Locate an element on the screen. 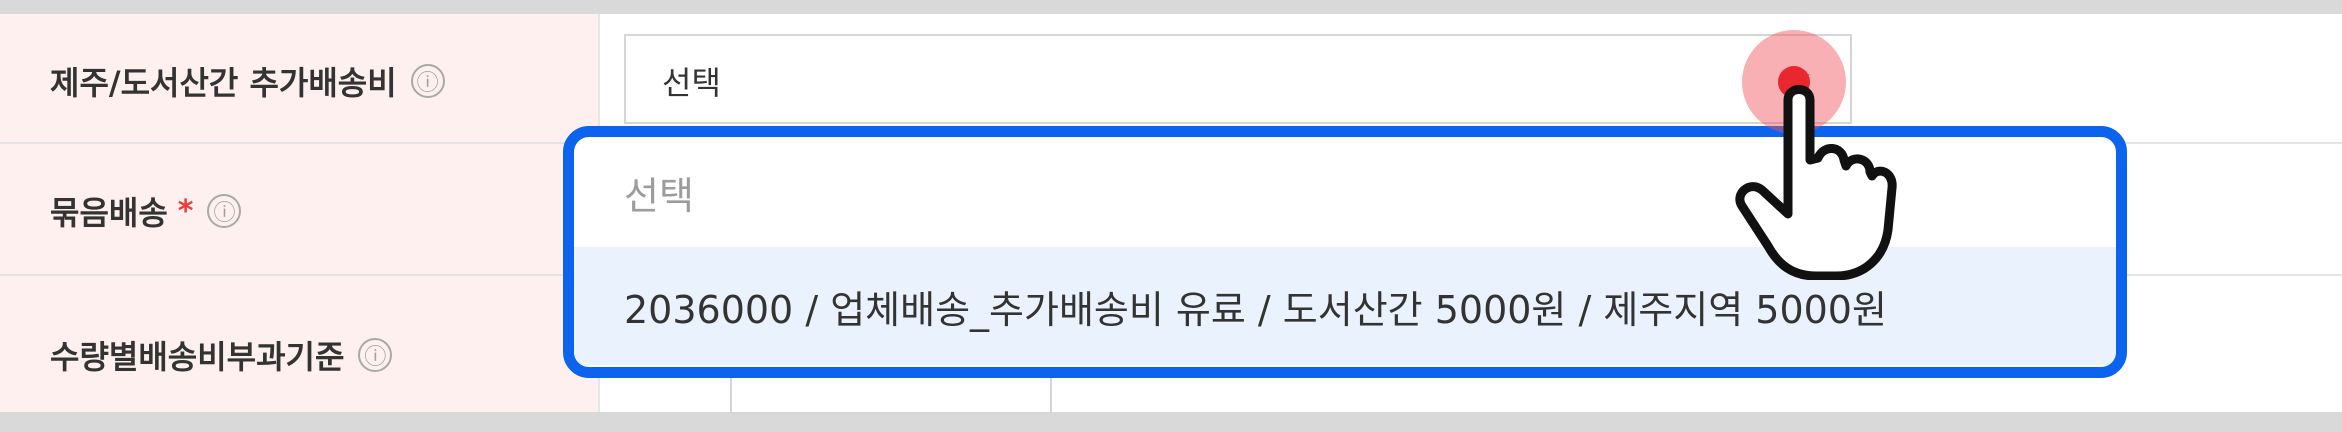 Image resolution: width=2342 pixels, height=432 pixels. row-label-text: 수량별배송비부과기준 is located at coordinates (197, 357).